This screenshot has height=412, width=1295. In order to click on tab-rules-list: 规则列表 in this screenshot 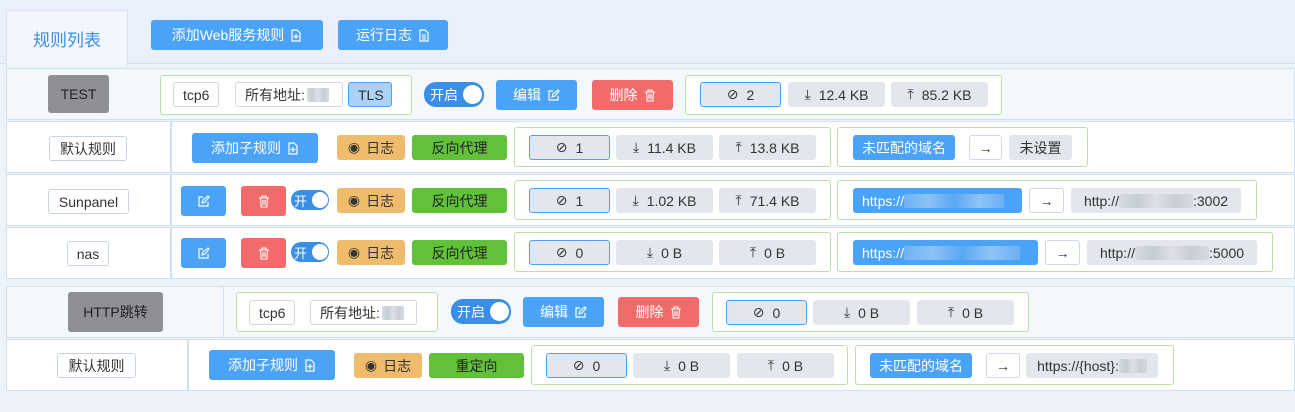, I will do `click(67, 38)`.